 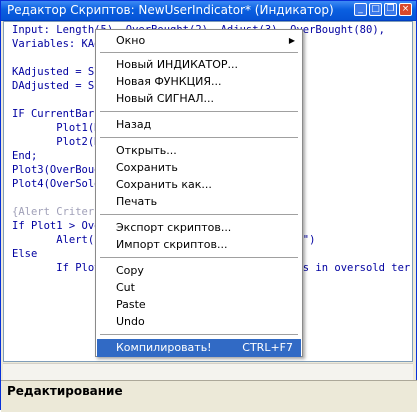 I want to click on maximize-icon: □, so click(x=375, y=9).